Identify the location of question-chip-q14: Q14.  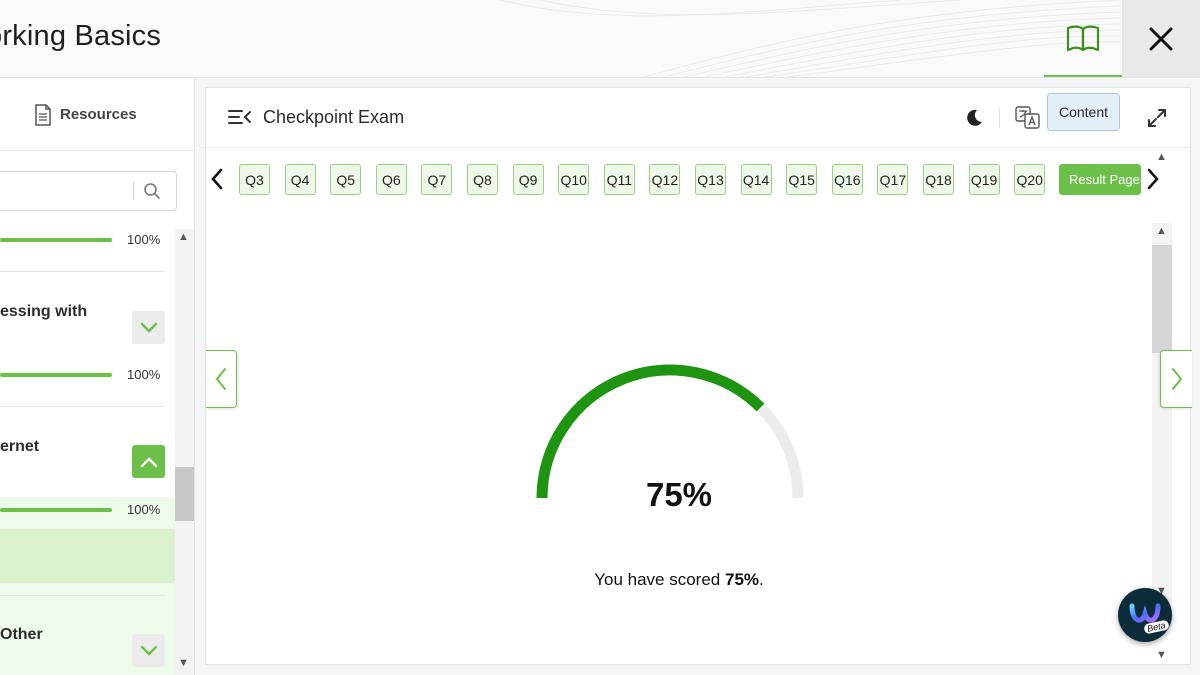
(756, 179).